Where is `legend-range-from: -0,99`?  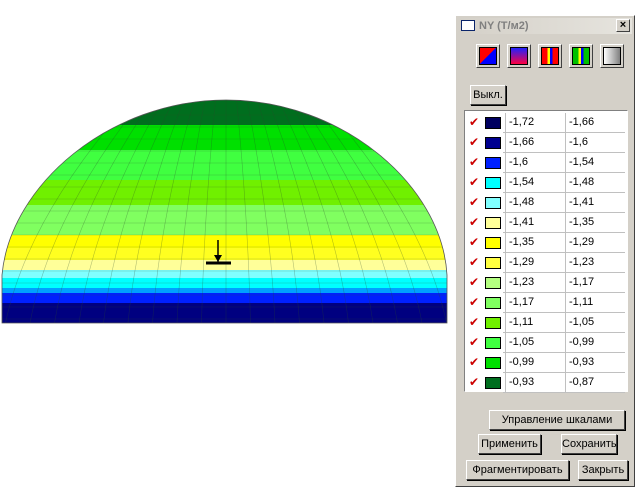
legend-range-from: -0,99 is located at coordinates (535, 362).